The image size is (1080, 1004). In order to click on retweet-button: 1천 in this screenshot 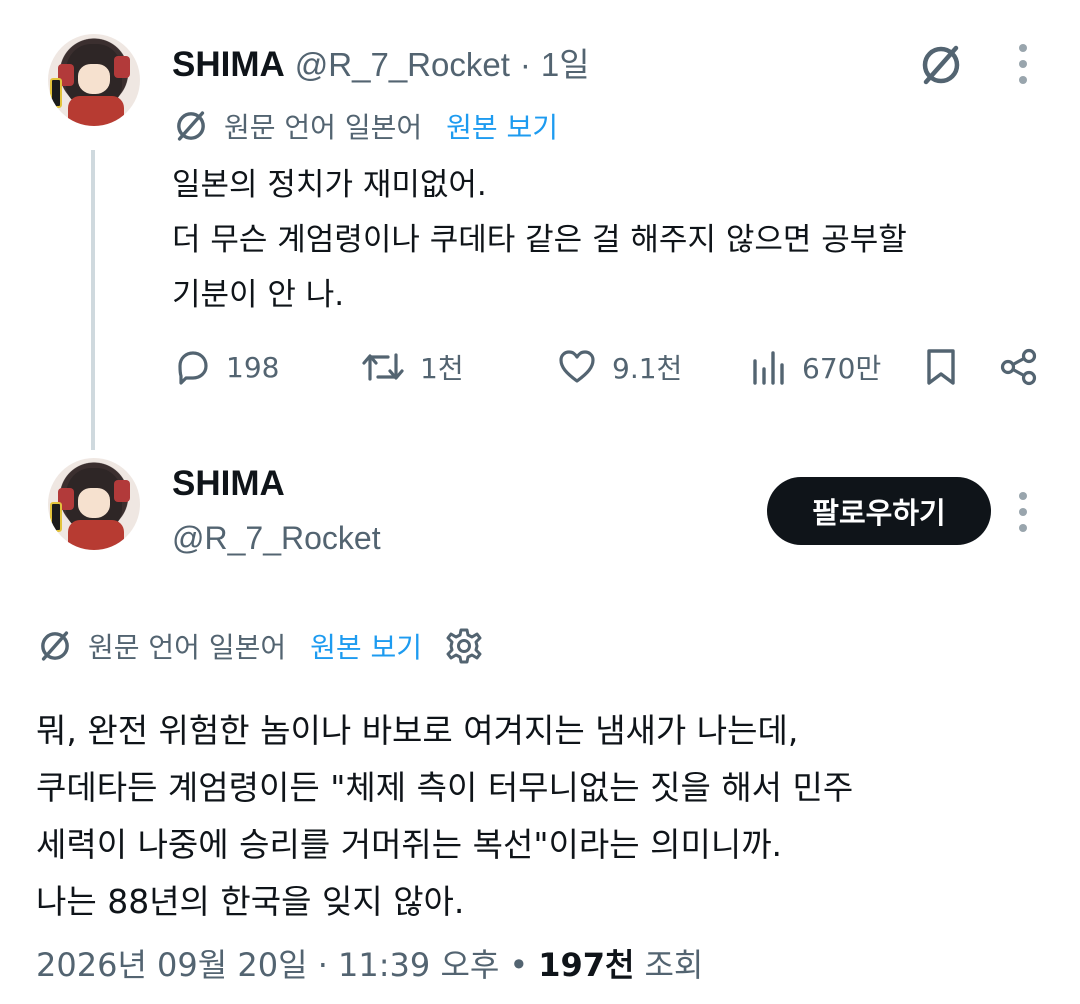, I will do `click(412, 367)`.